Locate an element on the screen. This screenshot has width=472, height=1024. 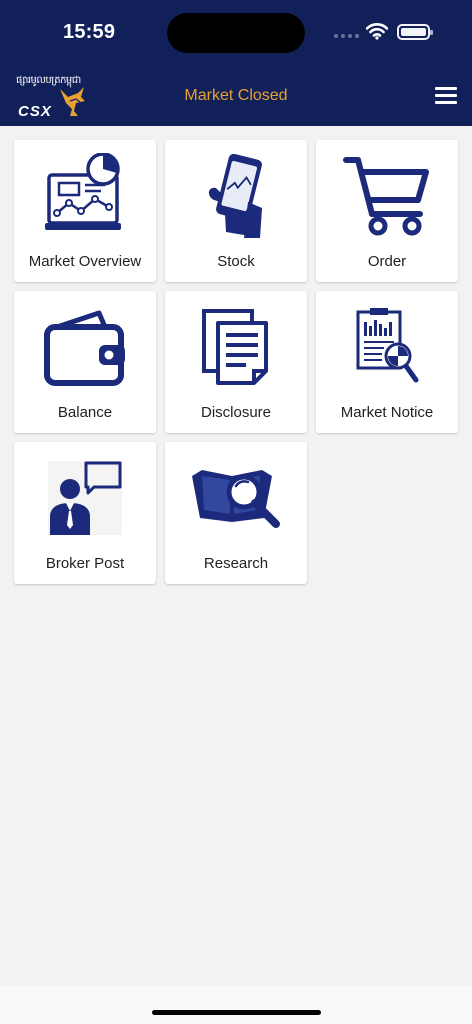
tile-label: Market Notice is located at coordinates (387, 412).